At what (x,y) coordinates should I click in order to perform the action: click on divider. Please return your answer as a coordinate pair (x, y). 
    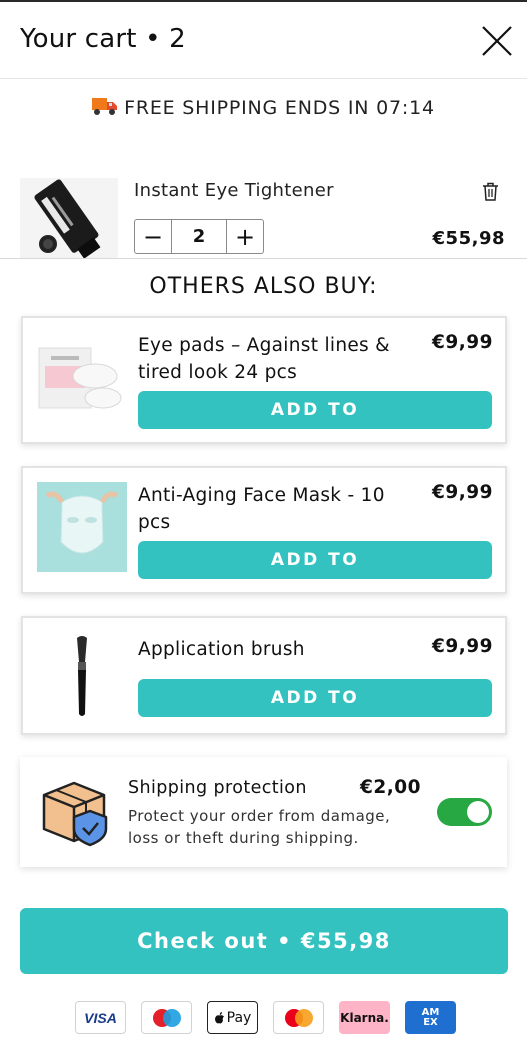
    Looking at the image, I should click on (263, 258).